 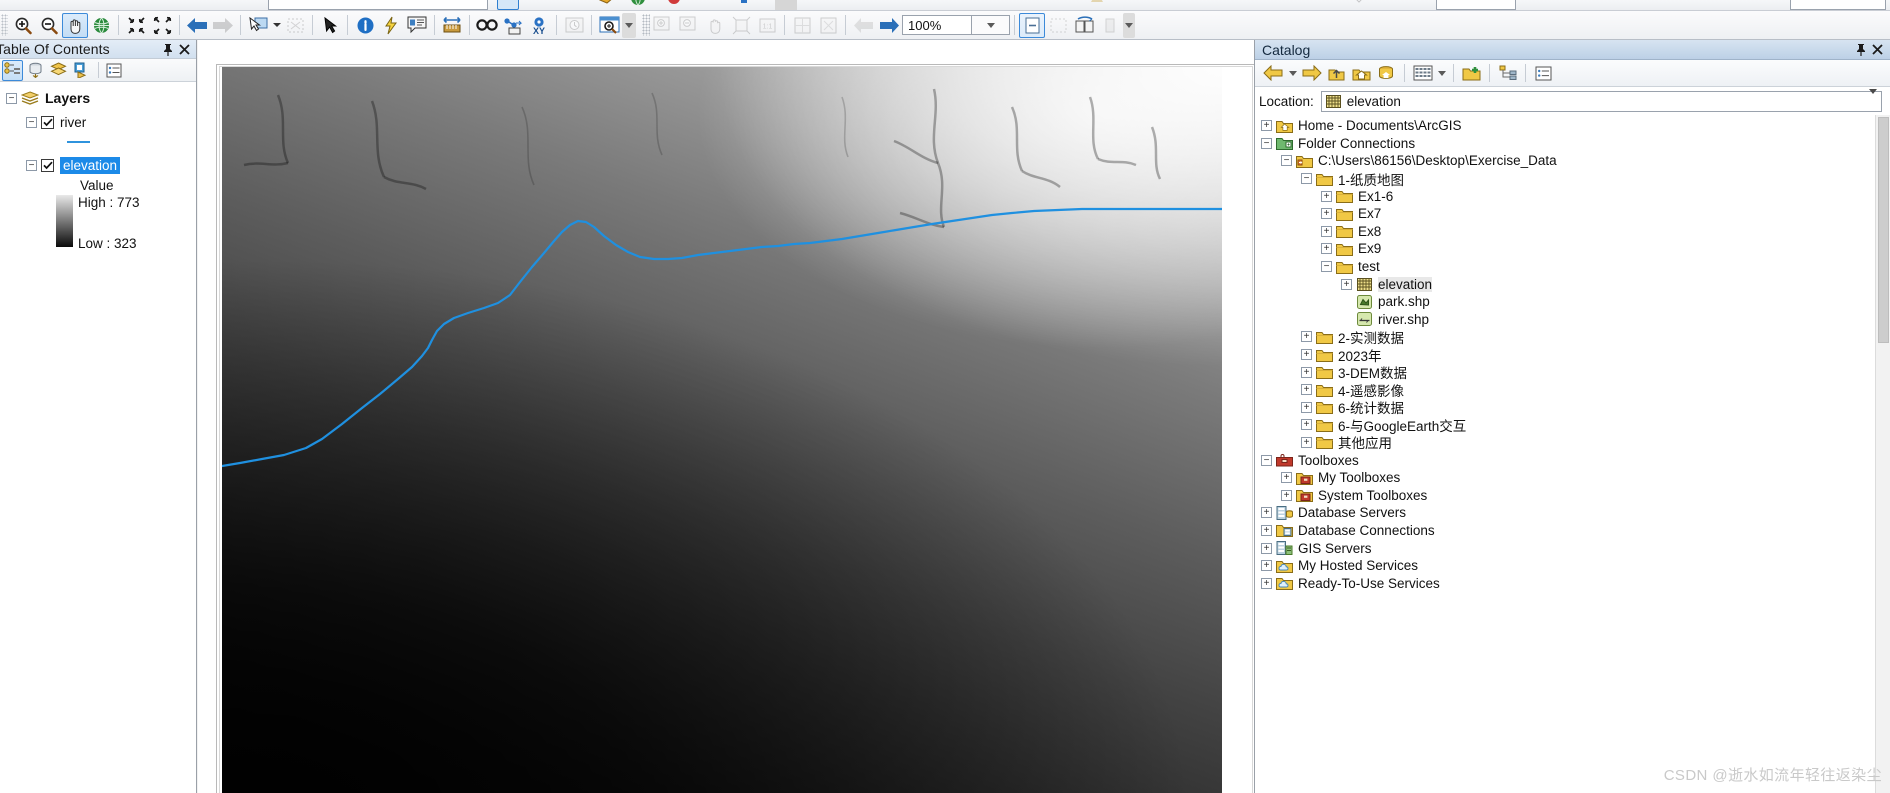 I want to click on find-route-icon, so click(x=513, y=25).